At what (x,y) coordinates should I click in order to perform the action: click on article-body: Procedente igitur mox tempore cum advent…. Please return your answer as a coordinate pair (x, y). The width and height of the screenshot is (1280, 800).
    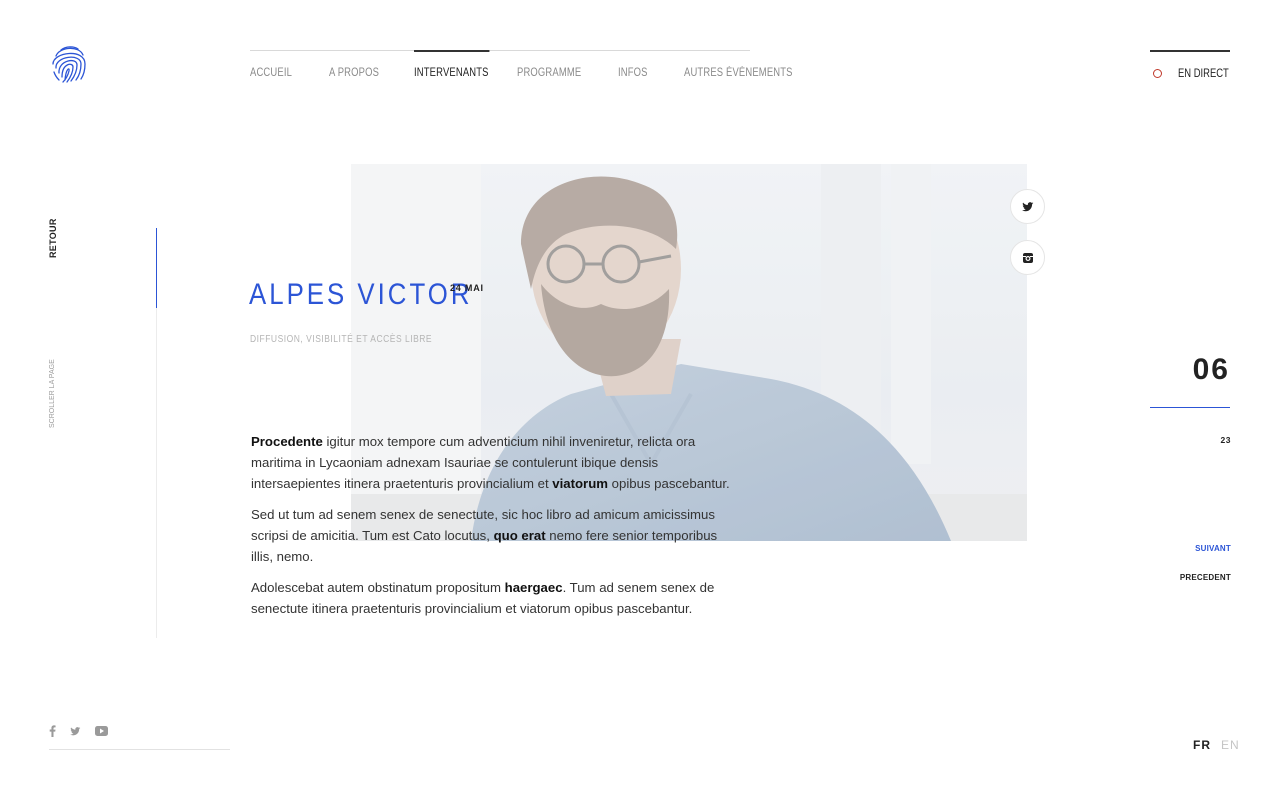
    Looking at the image, I should click on (493, 535).